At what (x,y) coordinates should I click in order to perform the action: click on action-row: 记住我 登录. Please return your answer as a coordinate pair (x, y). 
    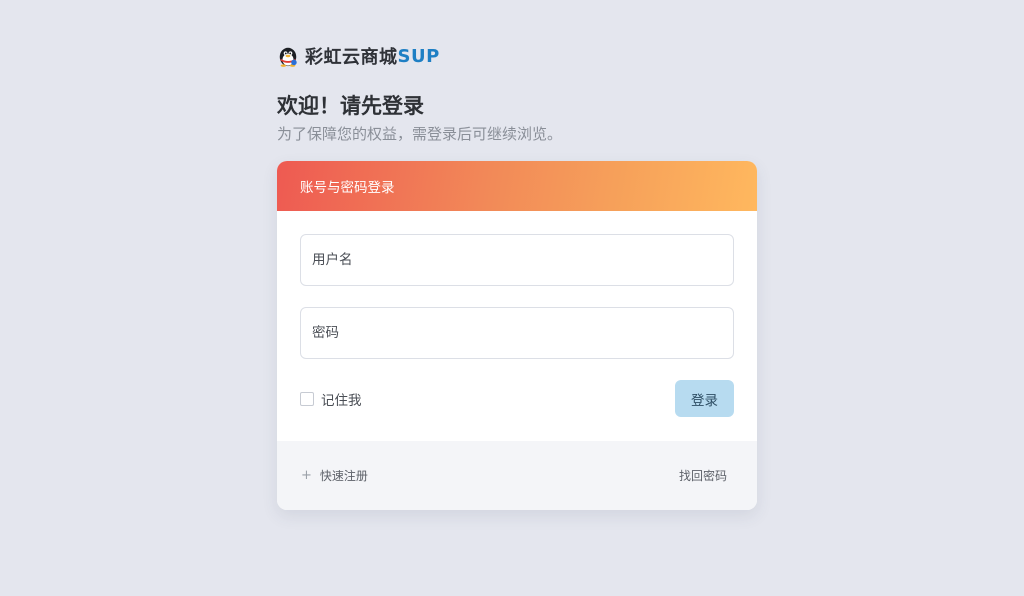
    Looking at the image, I should click on (517, 398).